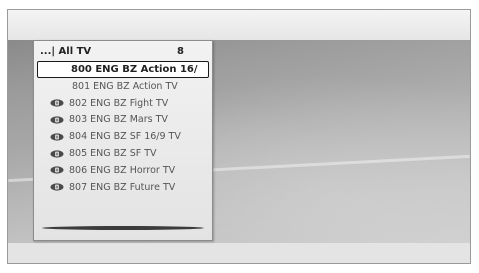 This screenshot has height=273, width=479. I want to click on channel-list-title: ...| All TV, so click(66, 51).